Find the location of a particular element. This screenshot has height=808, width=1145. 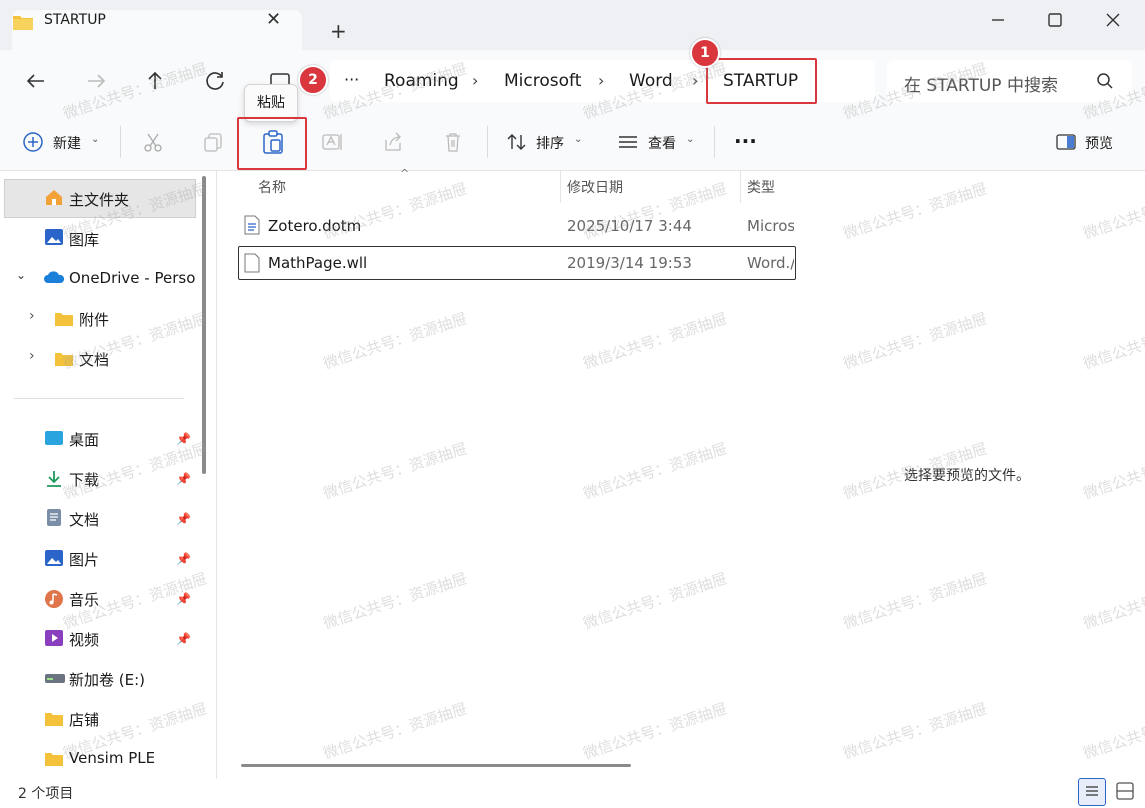

sidebar-item-documents: 文档 is located at coordinates (84, 519).